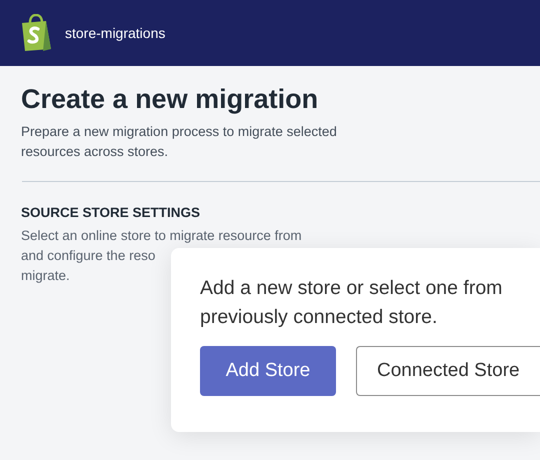  I want to click on section-description: and configure the reso, so click(88, 256).